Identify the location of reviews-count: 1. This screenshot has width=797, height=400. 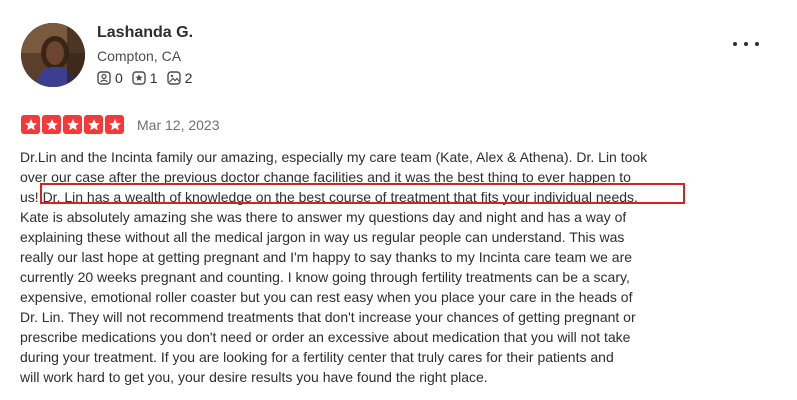
(153, 78).